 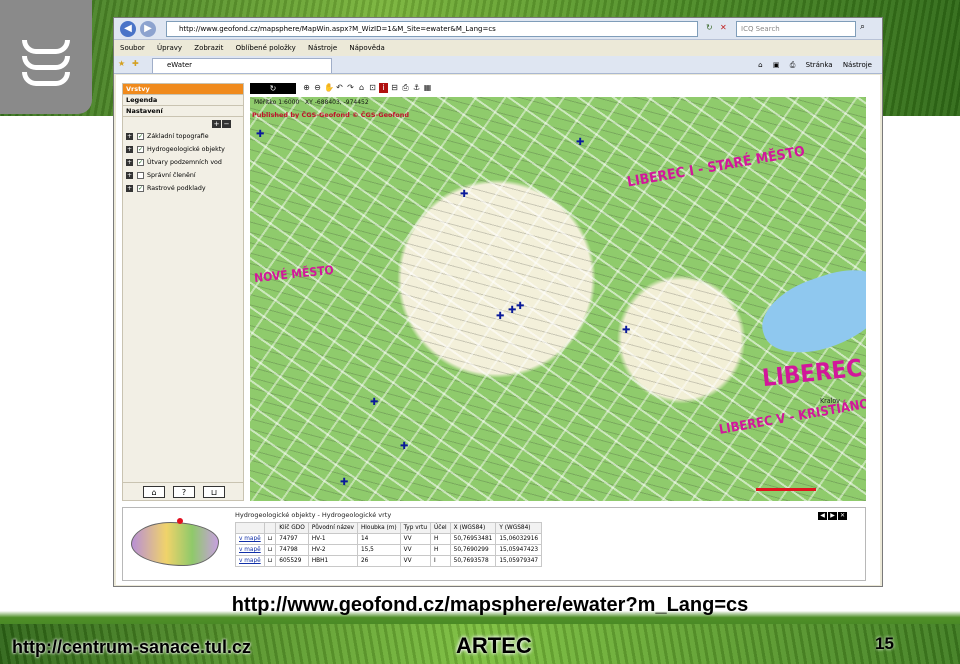 What do you see at coordinates (132, 48) in the screenshot?
I see `menu-item: Soubor` at bounding box center [132, 48].